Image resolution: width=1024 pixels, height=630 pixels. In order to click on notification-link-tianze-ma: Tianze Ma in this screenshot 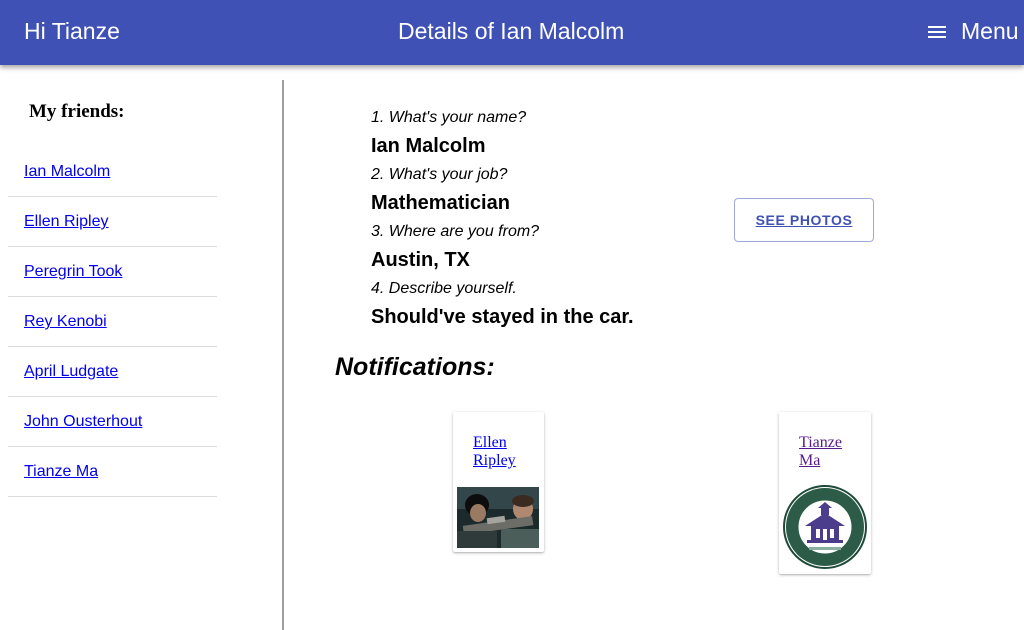, I will do `click(820, 452)`.